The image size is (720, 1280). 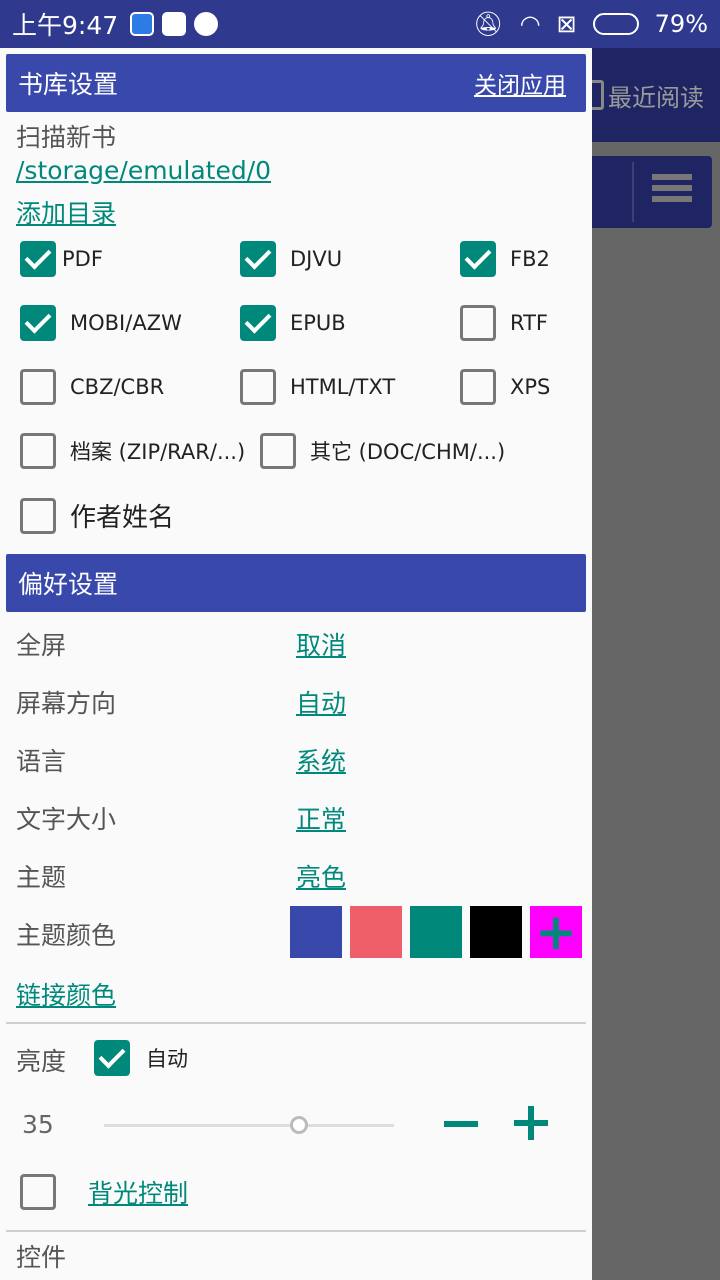 What do you see at coordinates (321, 760) in the screenshot?
I see `language-value-link: 系统` at bounding box center [321, 760].